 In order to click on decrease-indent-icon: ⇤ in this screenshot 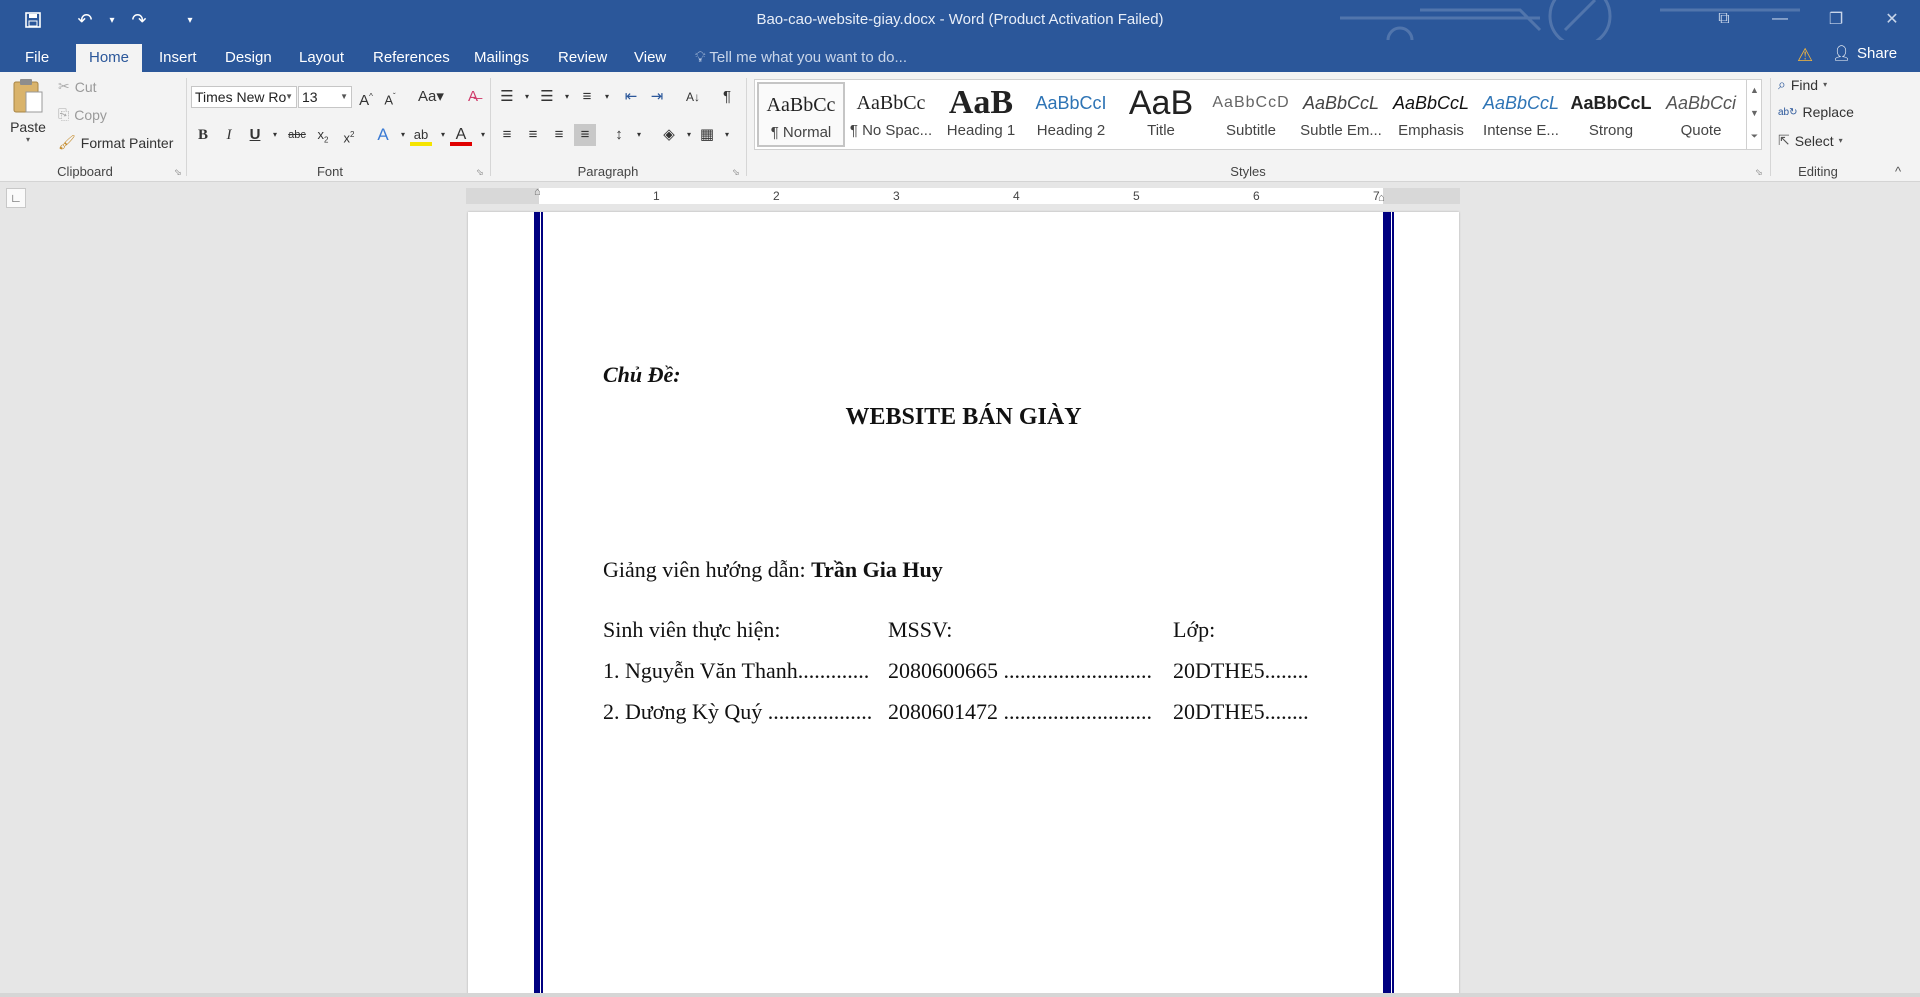, I will do `click(631, 97)`.